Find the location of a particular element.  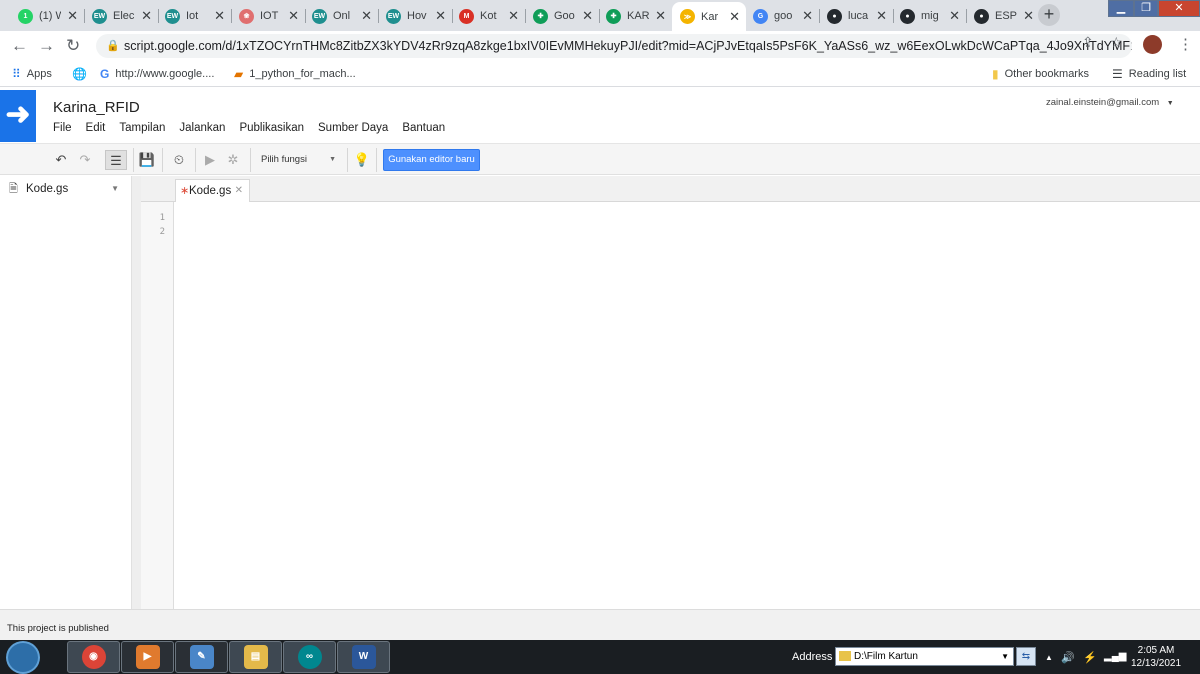

save-icon: 💾 is located at coordinates (147, 160).